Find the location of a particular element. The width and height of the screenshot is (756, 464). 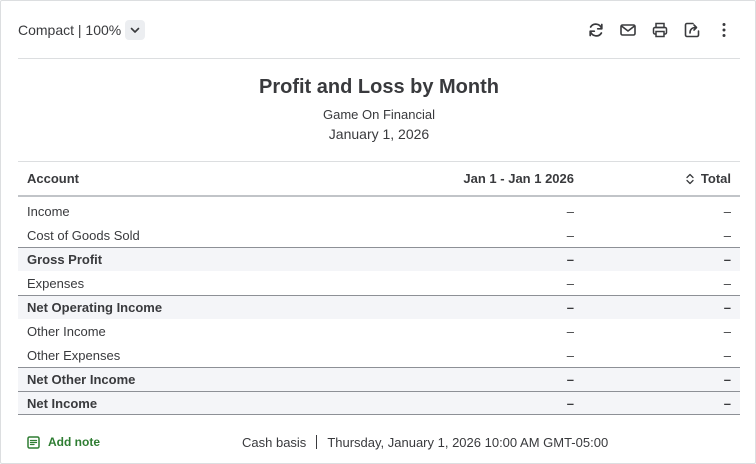

table-row: Gross Profit – – is located at coordinates (379, 259).